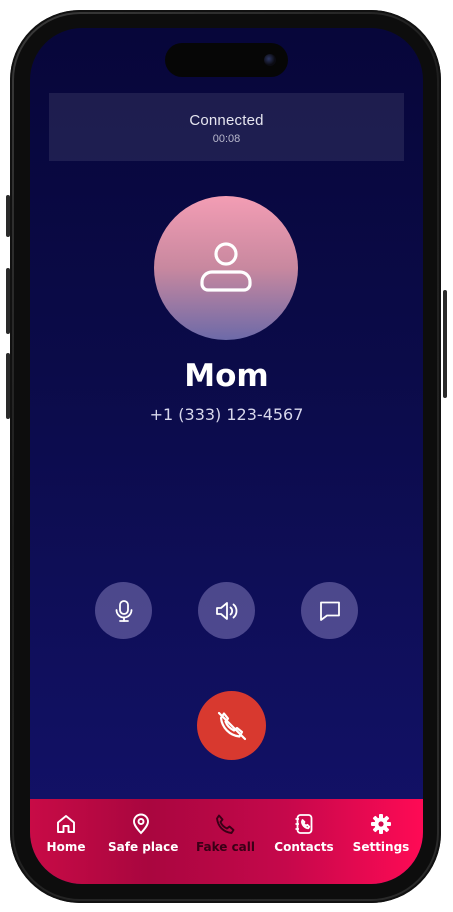 This screenshot has width=453, height=912. What do you see at coordinates (226, 60) in the screenshot?
I see `dynamic-island` at bounding box center [226, 60].